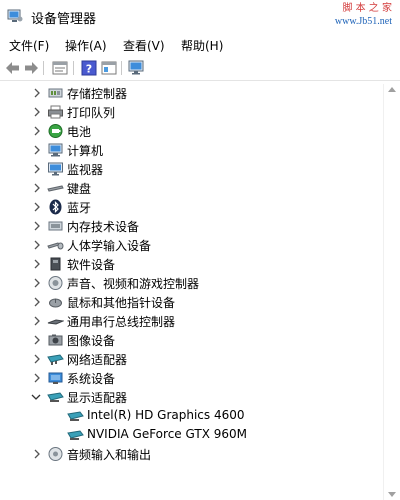  I want to click on tree-item-label: 网络适配器, so click(97, 360).